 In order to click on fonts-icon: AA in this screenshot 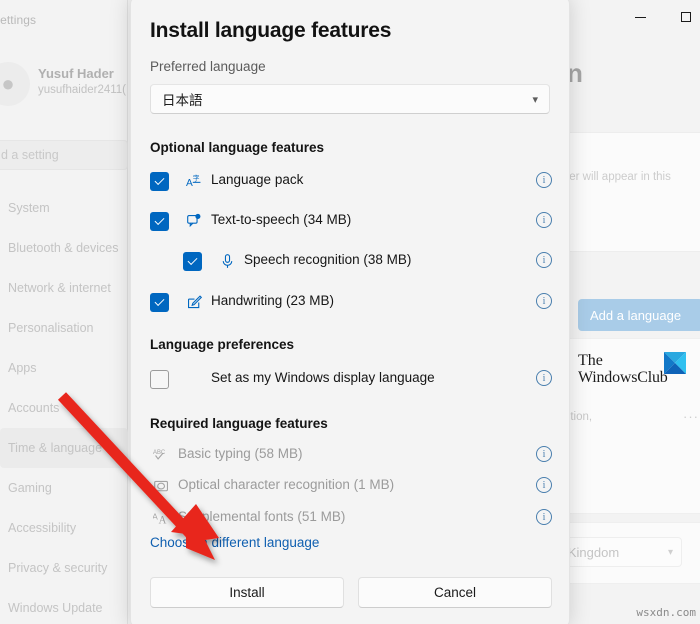, I will do `click(161, 518)`.